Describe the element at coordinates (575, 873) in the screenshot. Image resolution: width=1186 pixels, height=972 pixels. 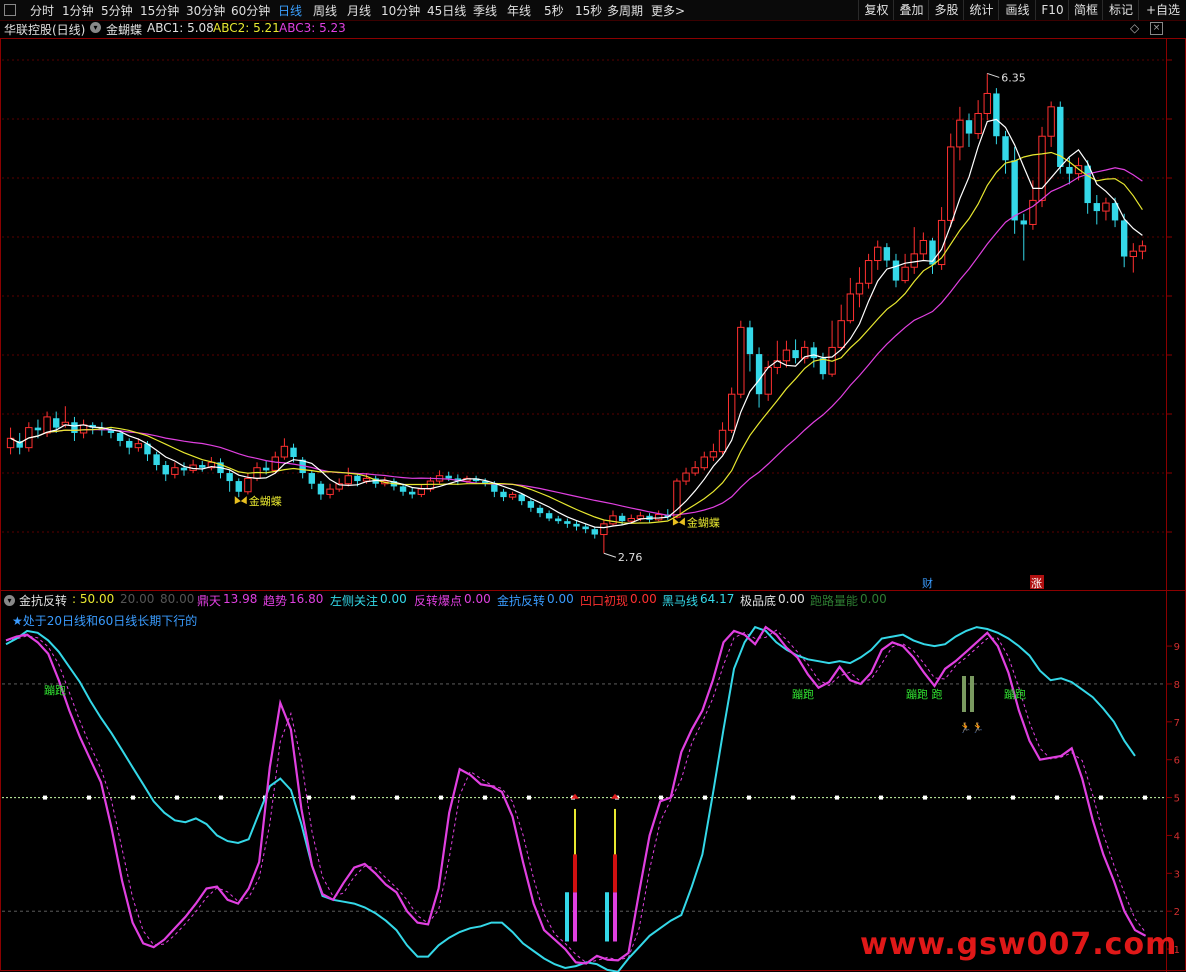
I see `reversal-bar-1-red` at that location.